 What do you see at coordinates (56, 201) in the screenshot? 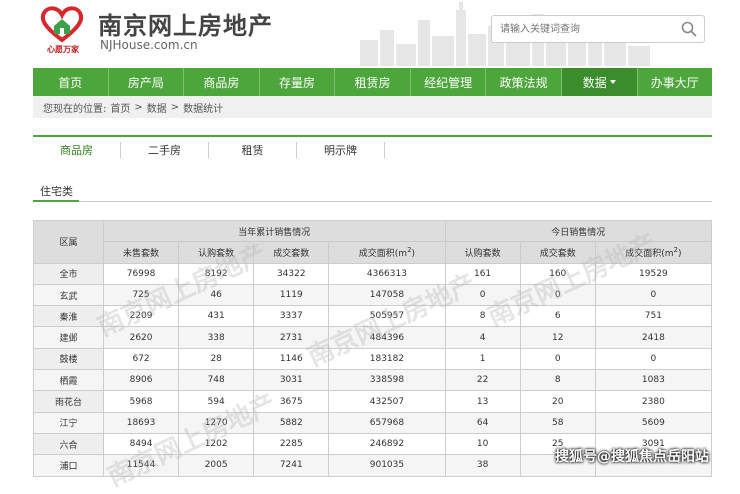
I see `section-underline` at bounding box center [56, 201].